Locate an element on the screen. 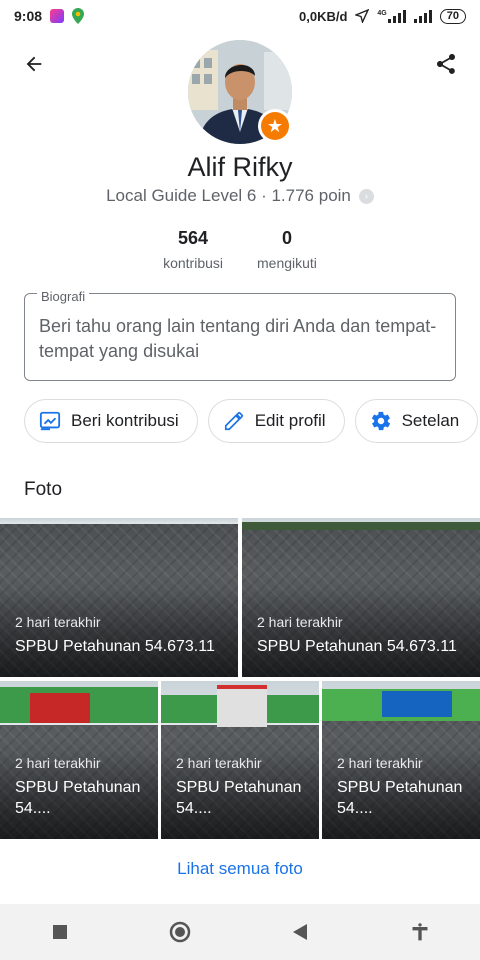  signal-icon is located at coordinates (422, 16).